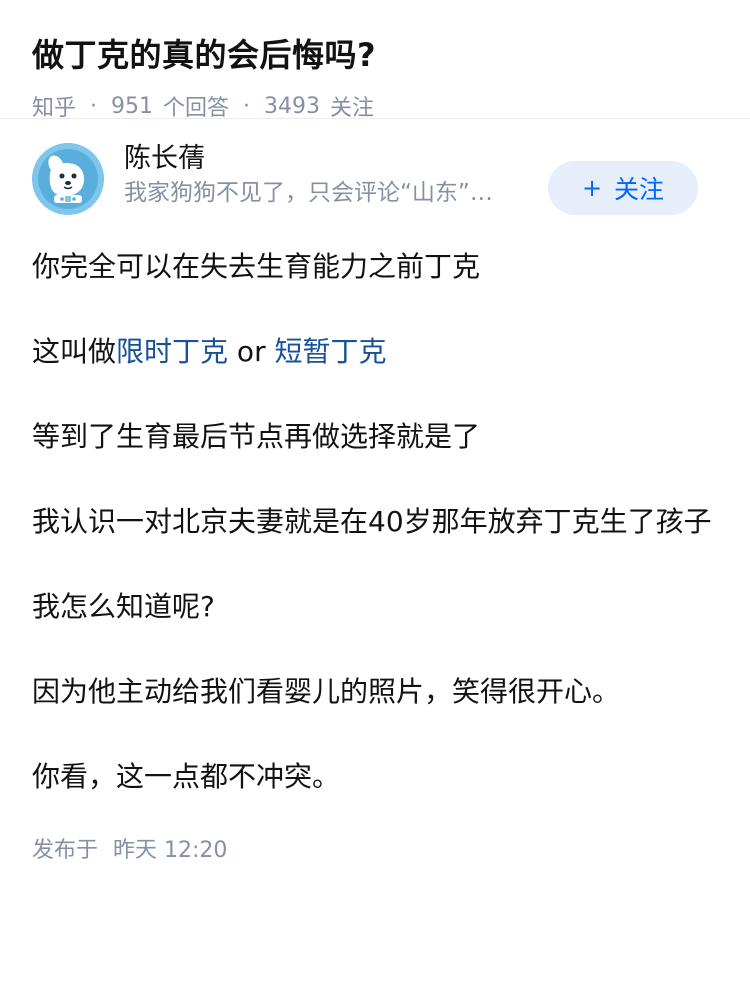  I want to click on cartoon-dog-avatar-icon, so click(68, 179).